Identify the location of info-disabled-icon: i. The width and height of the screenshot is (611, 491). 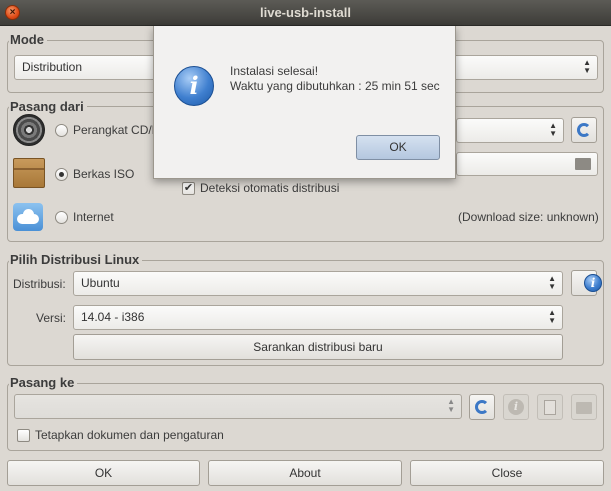
(516, 407).